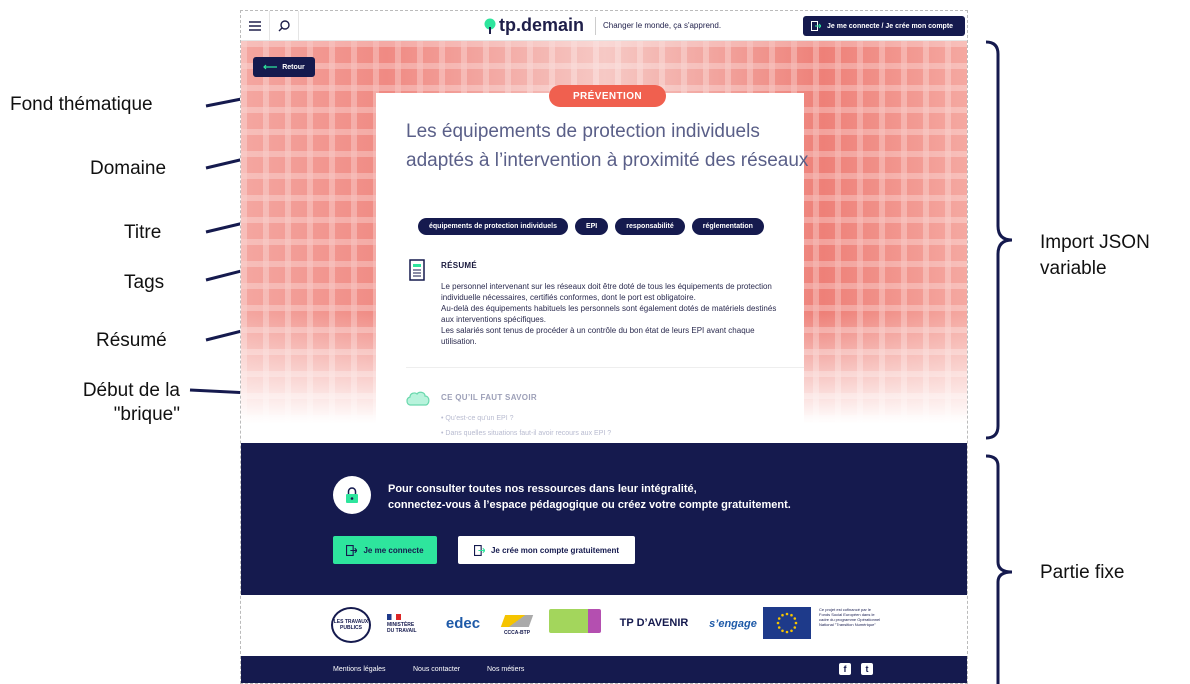 The width and height of the screenshot is (1190, 684). Describe the element at coordinates (555, 550) in the screenshot. I see `create-account-label: Je crée mon compte gratuitement` at that location.